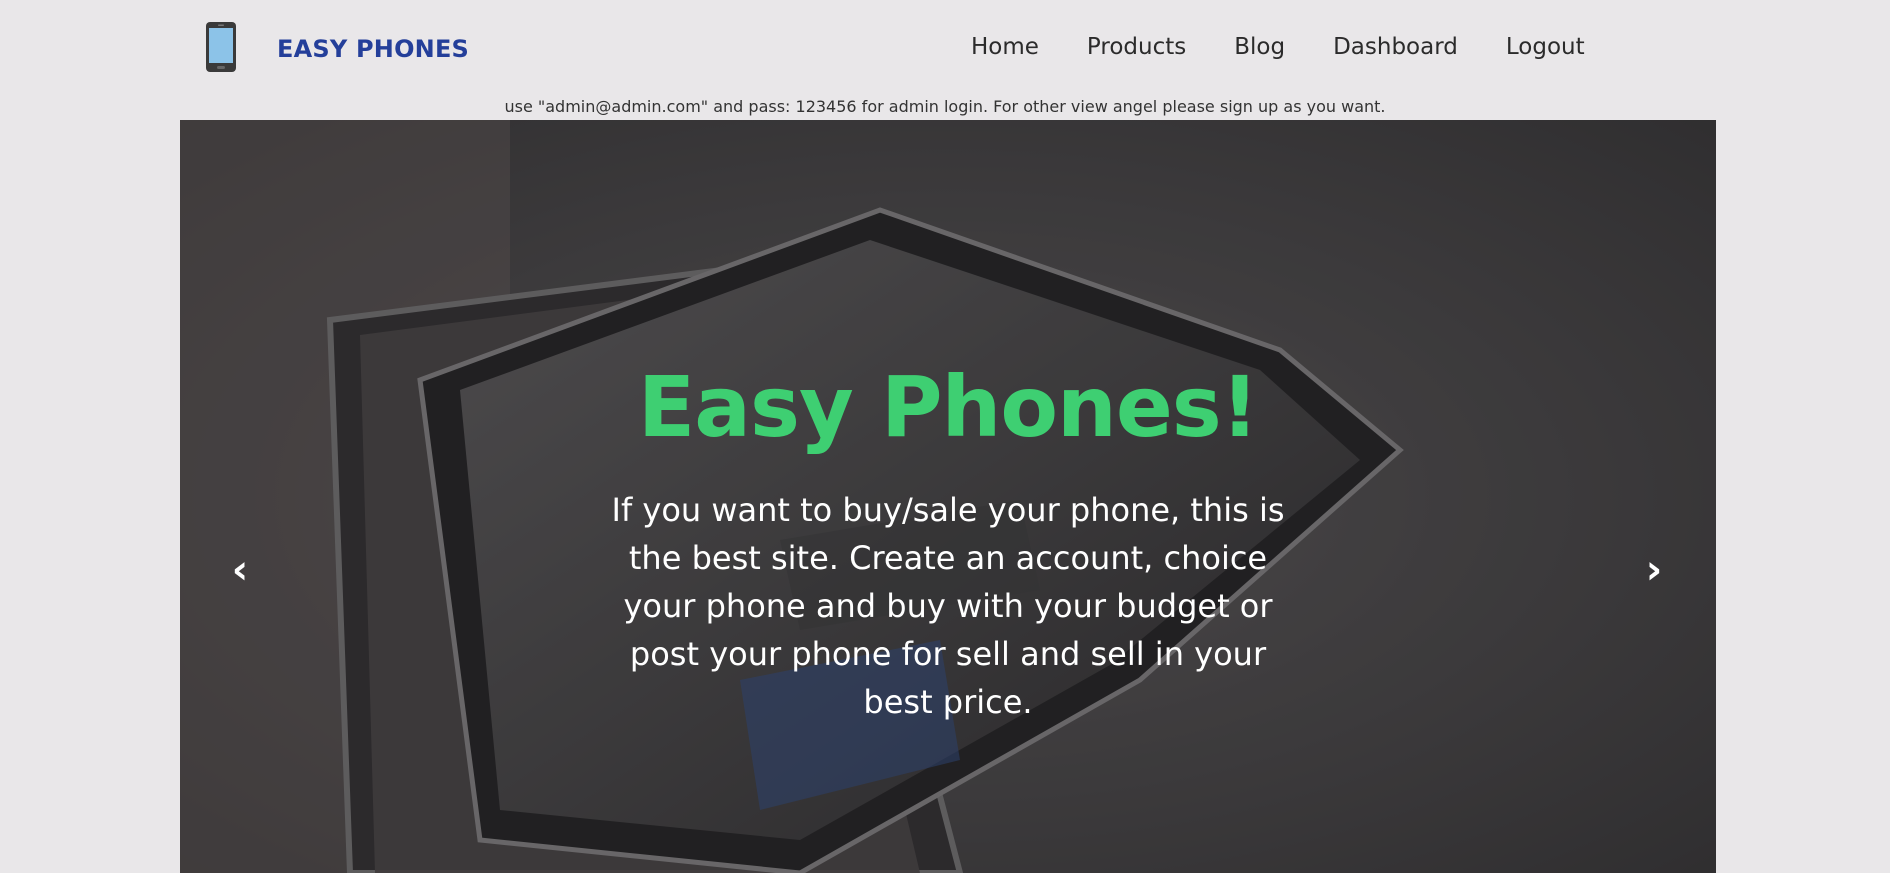 The height and width of the screenshot is (873, 1890). I want to click on nav-dashboard-link: Dashboard, so click(1395, 47).